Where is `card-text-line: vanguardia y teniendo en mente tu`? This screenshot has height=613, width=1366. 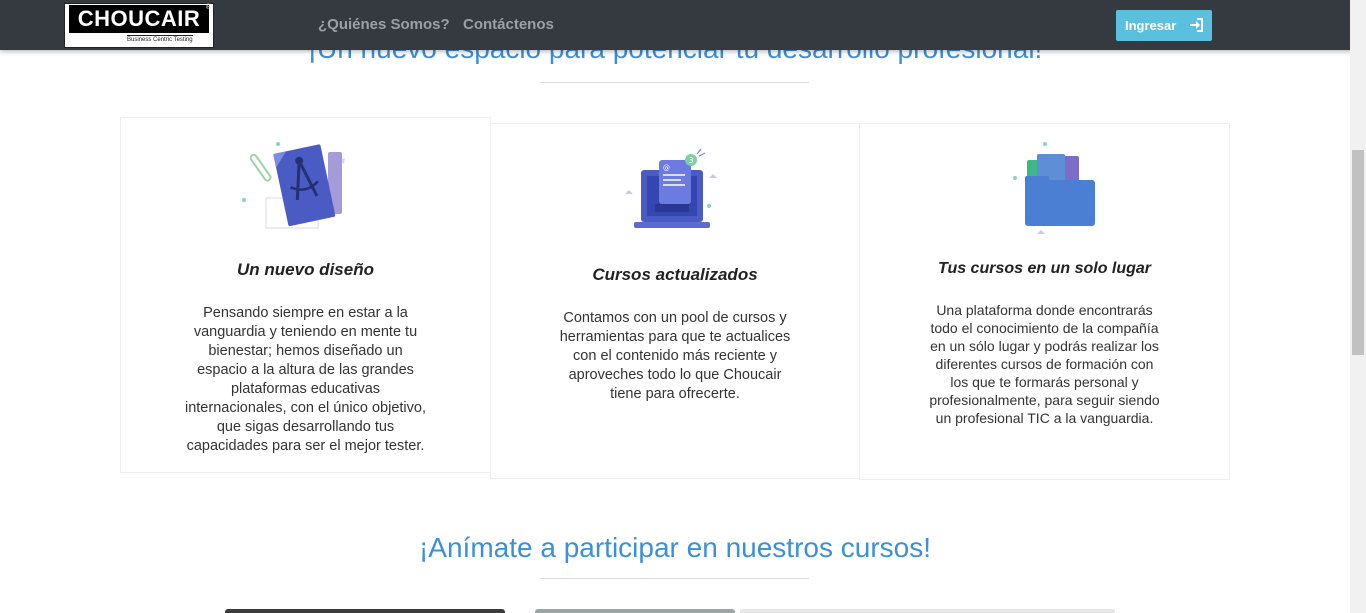
card-text-line: vanguardia y teniendo en mente tu is located at coordinates (305, 332).